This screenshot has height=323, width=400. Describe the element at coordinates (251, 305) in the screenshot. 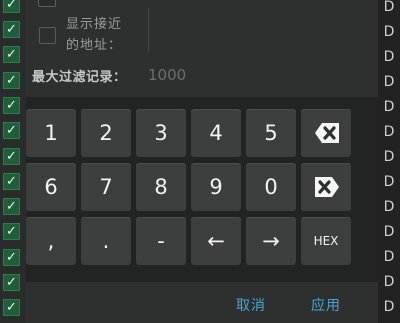

I see `cancel-button: 取消` at that location.